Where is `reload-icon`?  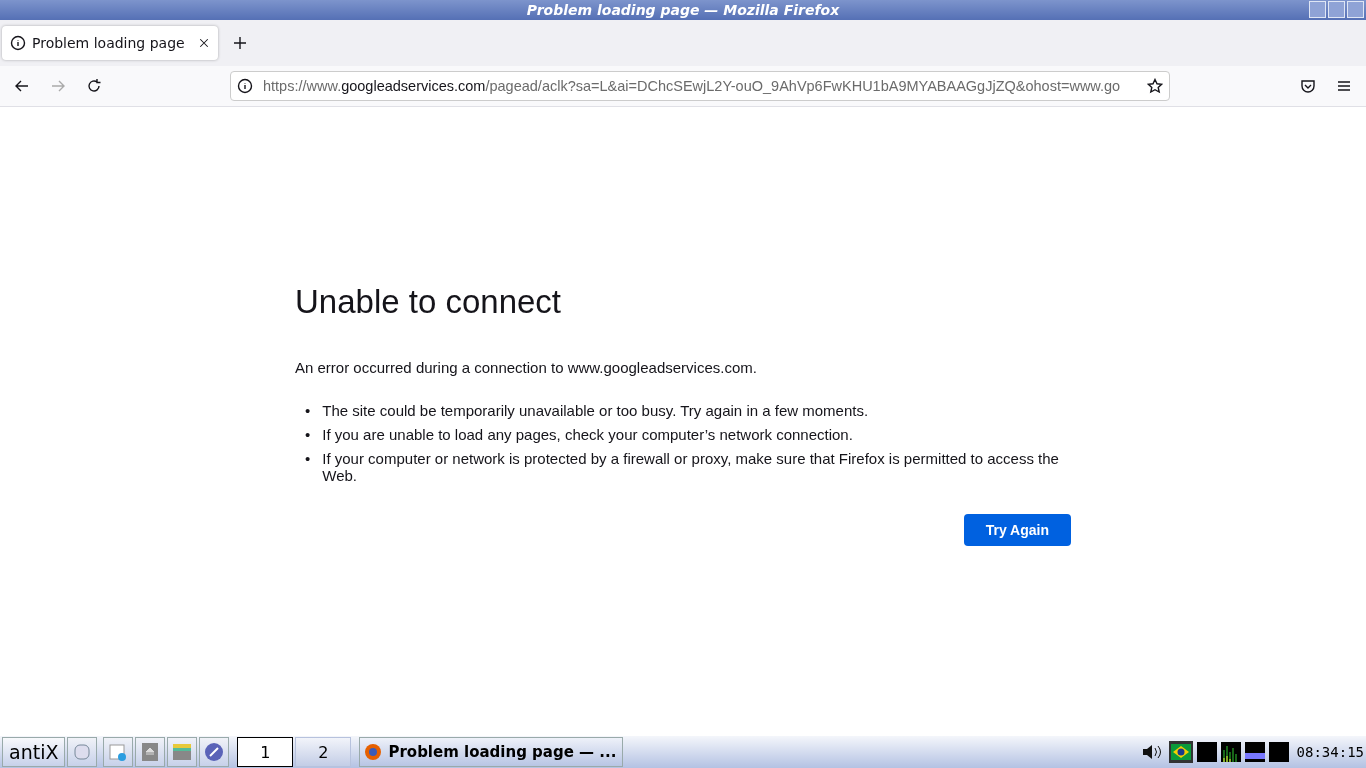
reload-icon is located at coordinates (94, 86).